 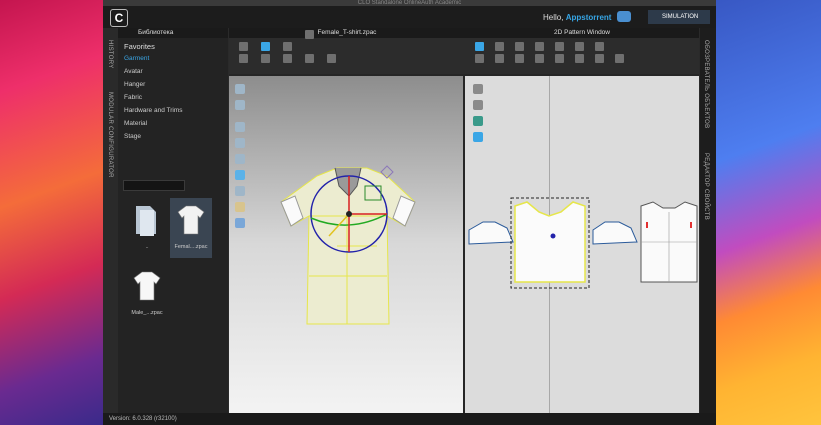 What do you see at coordinates (153, 87) in the screenshot?
I see `library-item-hanger: Hanger` at bounding box center [153, 87].